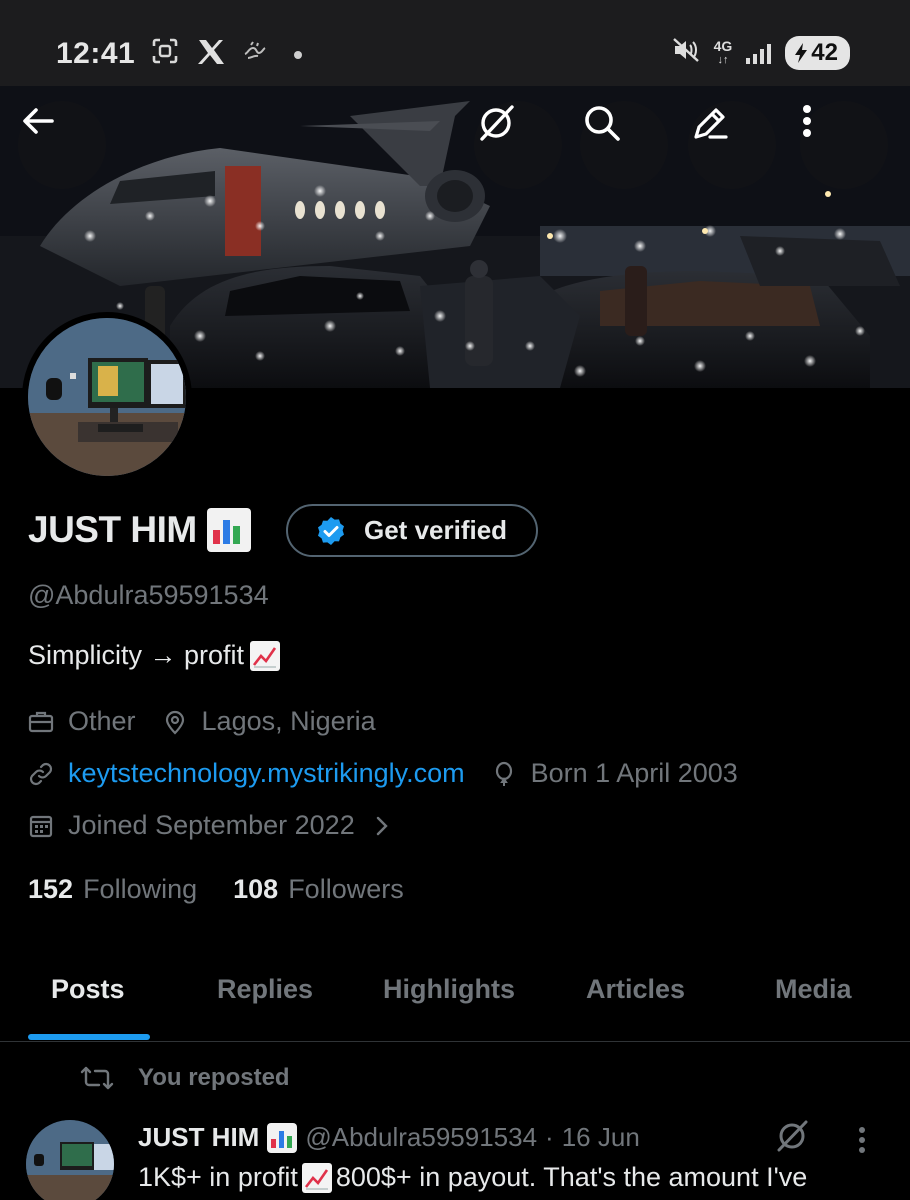 Image resolution: width=910 pixels, height=1200 pixels. What do you see at coordinates (216, 889) in the screenshot?
I see `follow-stats: 152 Following 108 Followers` at bounding box center [216, 889].